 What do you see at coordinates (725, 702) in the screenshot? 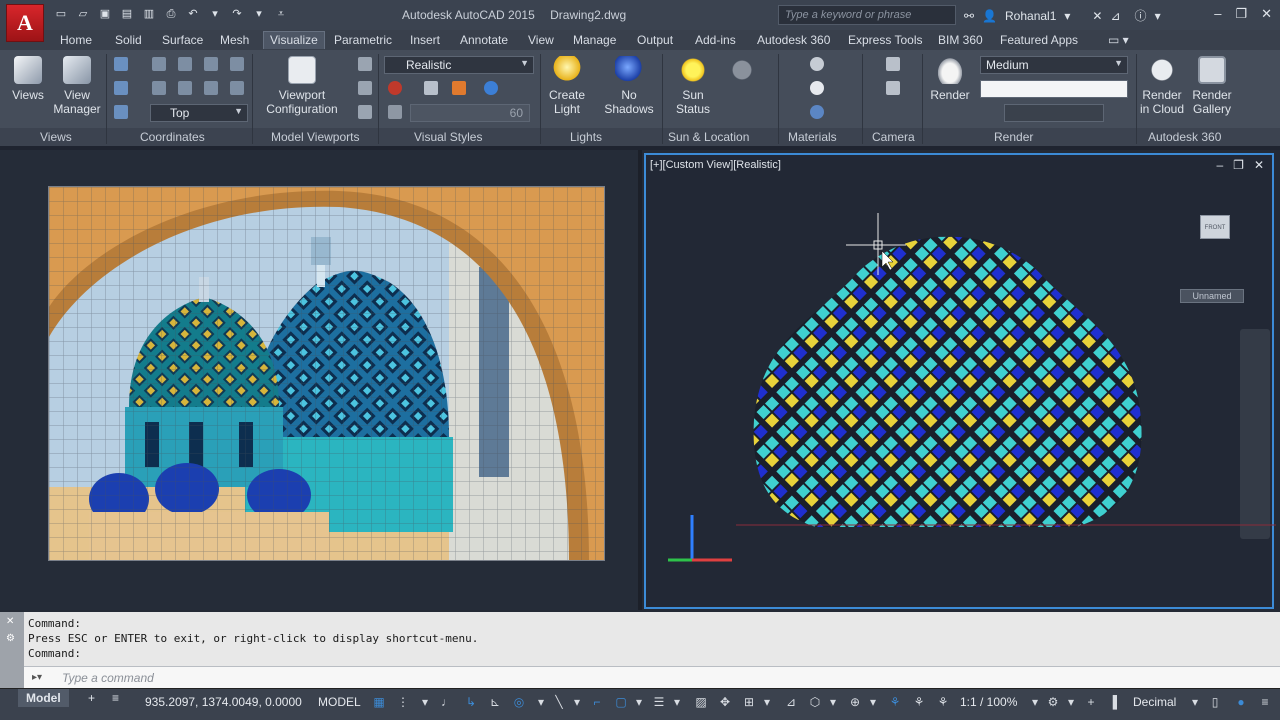
I see `selection-cycling-icon: ✥` at bounding box center [725, 702].